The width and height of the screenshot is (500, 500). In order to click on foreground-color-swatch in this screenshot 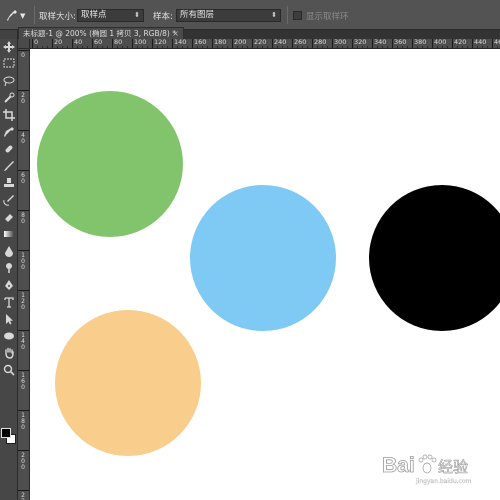, I will do `click(6, 433)`.